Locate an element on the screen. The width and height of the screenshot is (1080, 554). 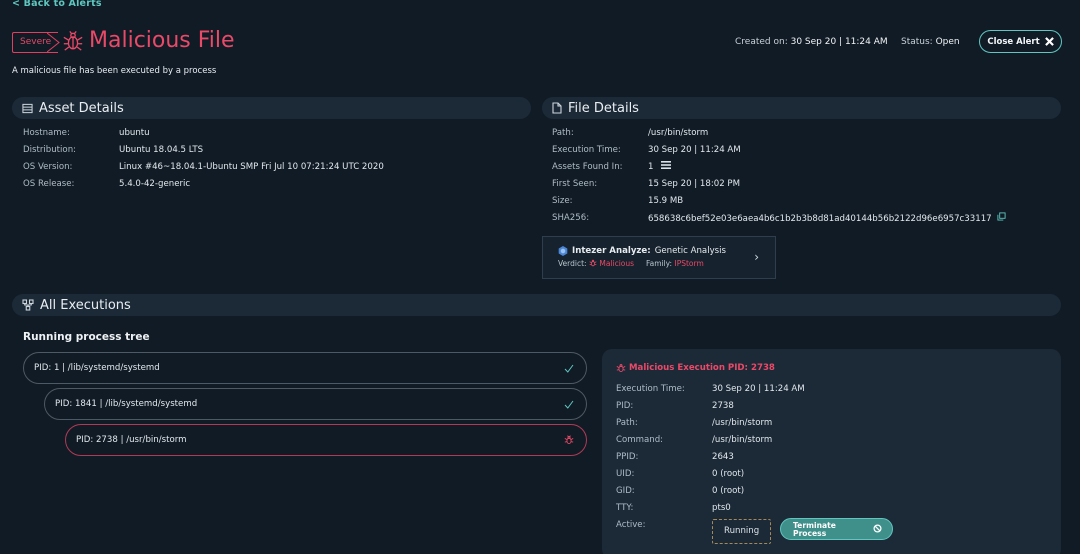
created-on: Created on: 30 Sep 20 | 11:24 AM is located at coordinates (811, 42).